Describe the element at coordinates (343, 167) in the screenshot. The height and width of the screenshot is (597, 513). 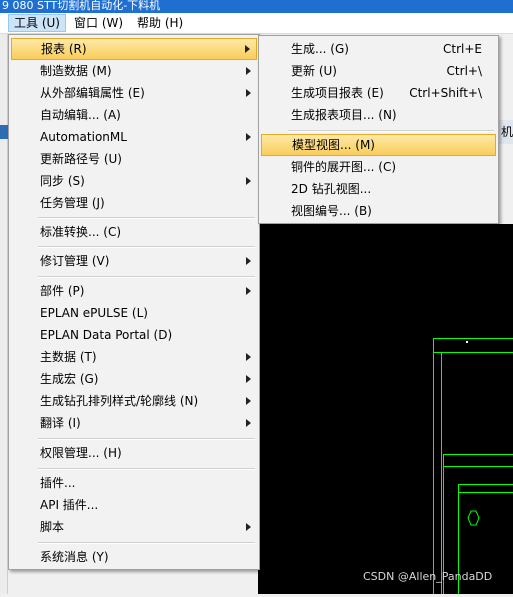
I see `menu-item-label: 铜件的展开图... (C)` at that location.